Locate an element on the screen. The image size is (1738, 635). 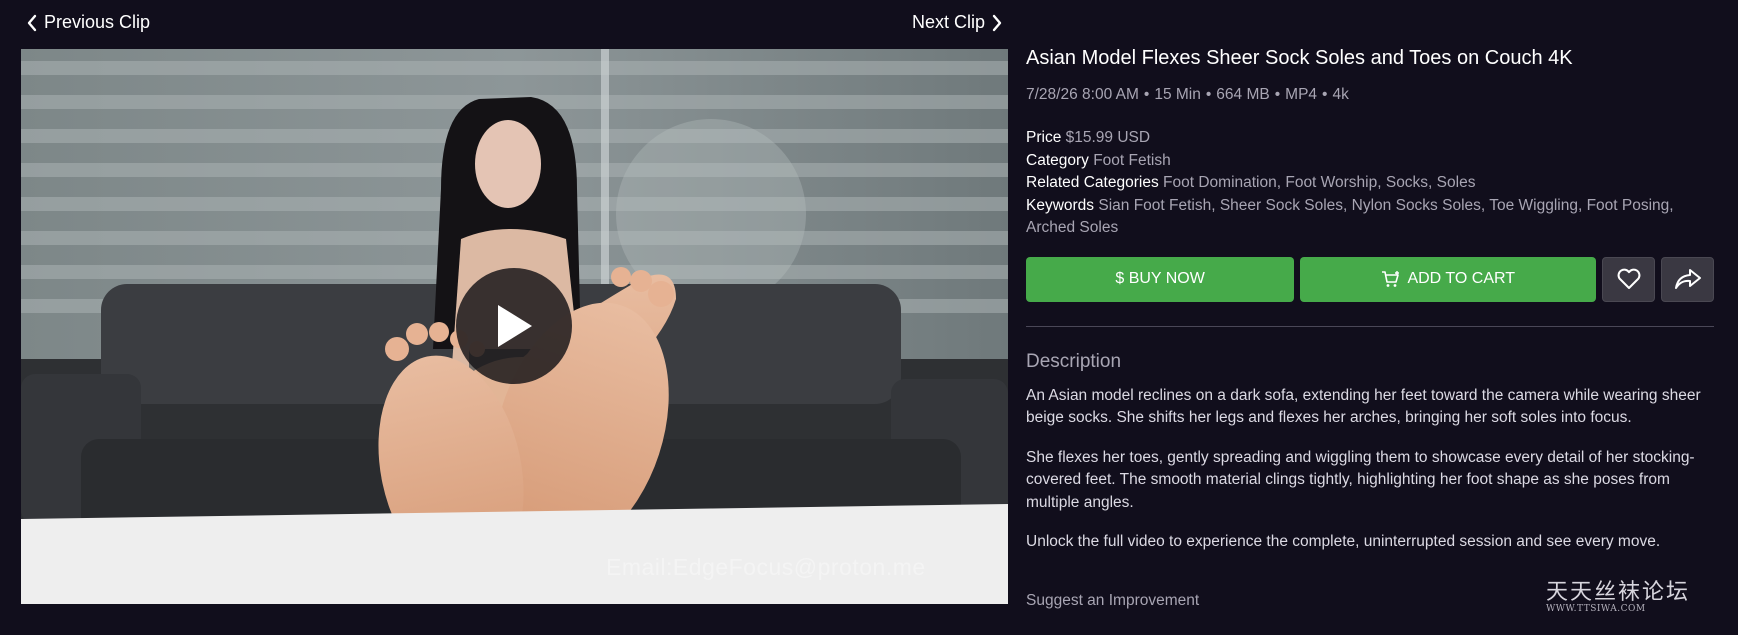
site-watermark: 天天丝袜论坛 WWW.TTSIWA.COM is located at coordinates (1626, 594).